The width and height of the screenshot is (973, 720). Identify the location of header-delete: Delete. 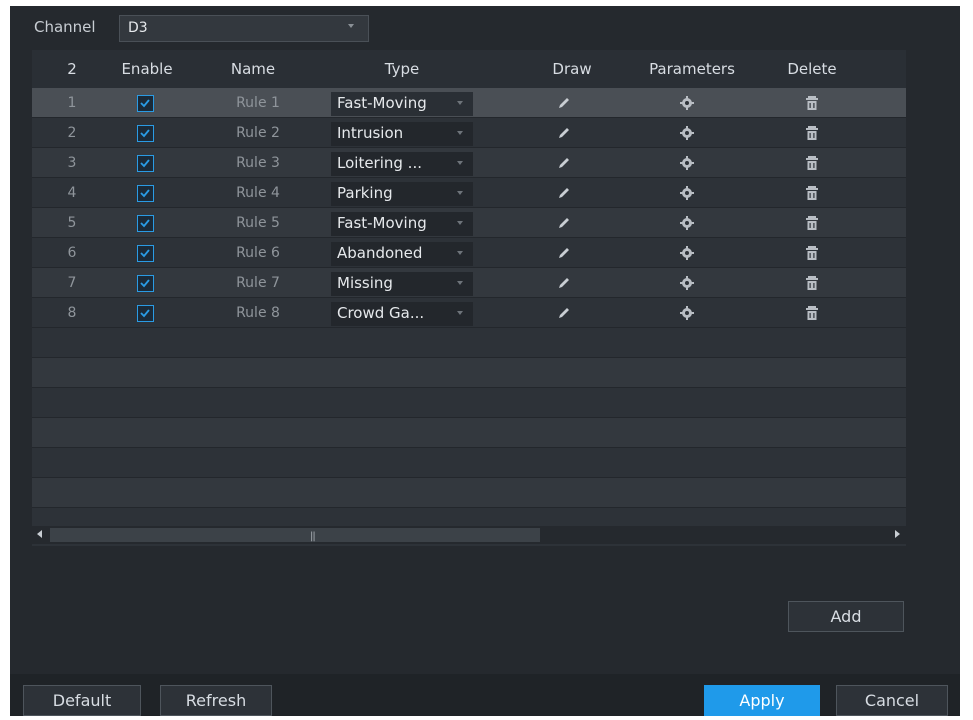
(812, 69).